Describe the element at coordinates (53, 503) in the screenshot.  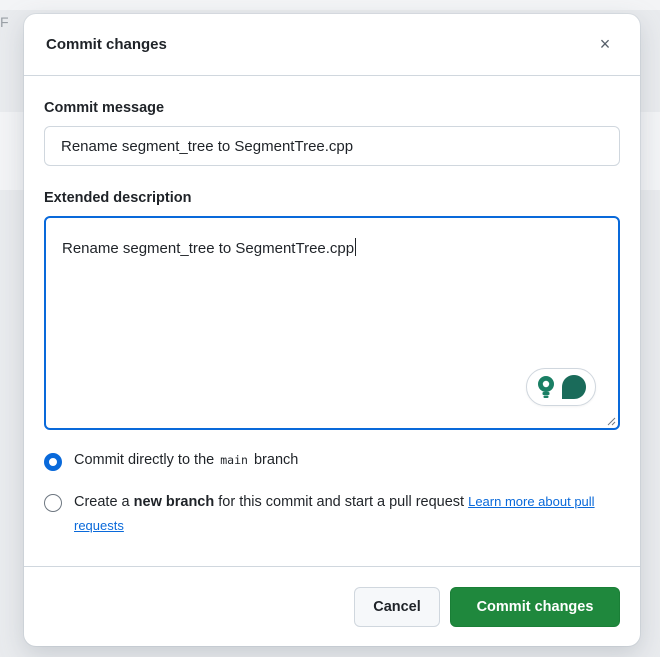
I see `radio-new-branch` at that location.